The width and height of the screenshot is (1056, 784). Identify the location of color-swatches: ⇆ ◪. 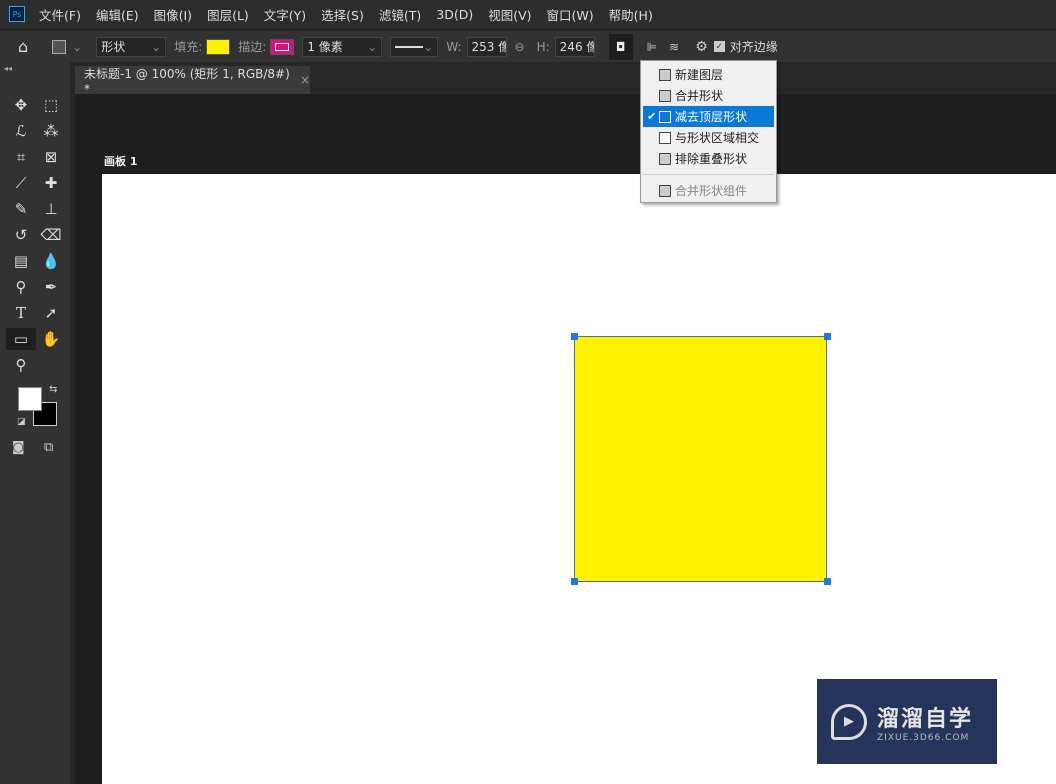
(37, 405).